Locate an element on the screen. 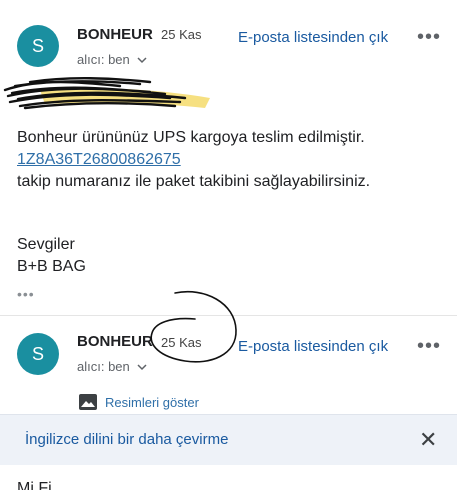  show-quoted-text-button: ••• is located at coordinates (26, 294).